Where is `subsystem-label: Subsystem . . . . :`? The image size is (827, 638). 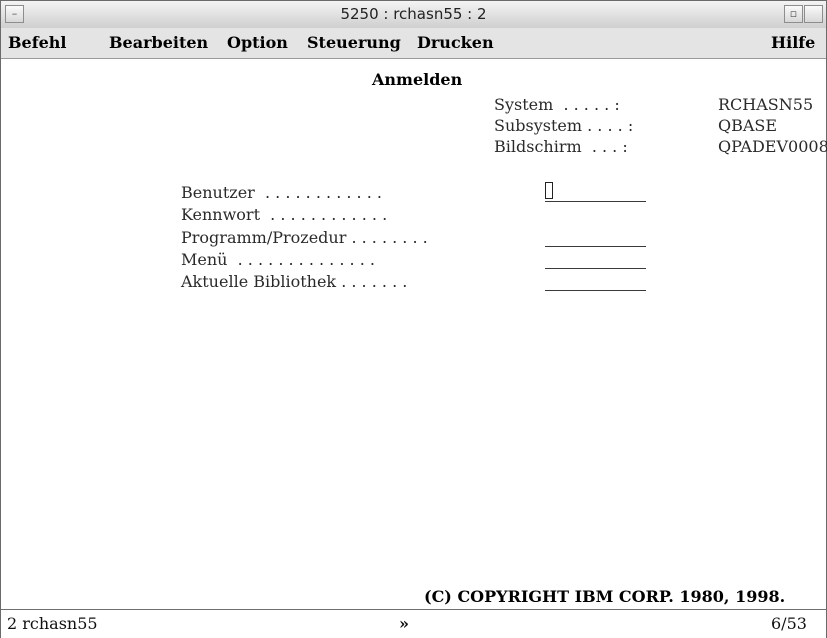
subsystem-label: Subsystem . . . . : is located at coordinates (564, 125).